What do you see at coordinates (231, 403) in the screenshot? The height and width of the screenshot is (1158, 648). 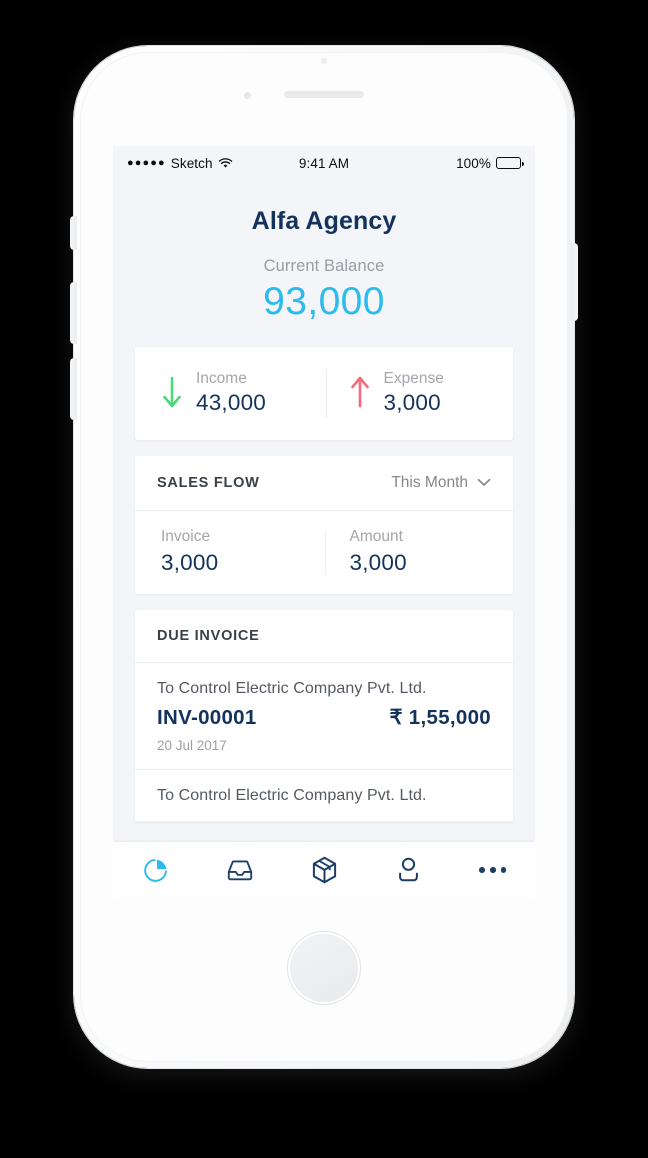 I see `income-value: 43,000` at bounding box center [231, 403].